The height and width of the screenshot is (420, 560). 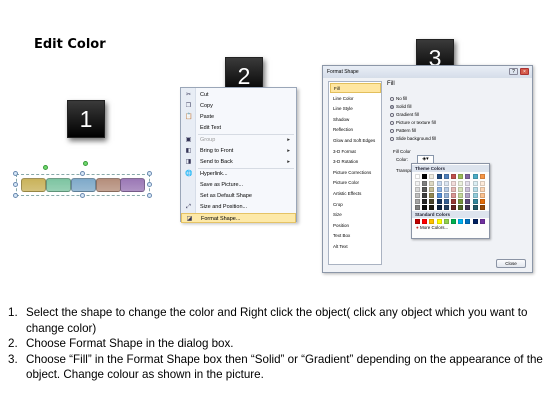 I want to click on category-item: Picture Color, so click(x=355, y=183).